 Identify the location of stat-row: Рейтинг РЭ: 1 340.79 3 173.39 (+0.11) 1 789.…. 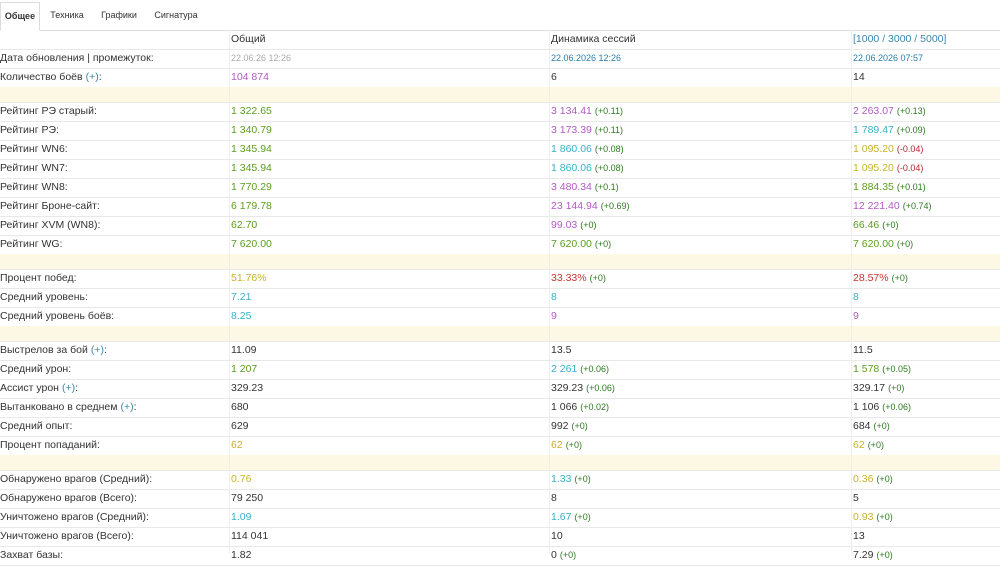
(500, 131).